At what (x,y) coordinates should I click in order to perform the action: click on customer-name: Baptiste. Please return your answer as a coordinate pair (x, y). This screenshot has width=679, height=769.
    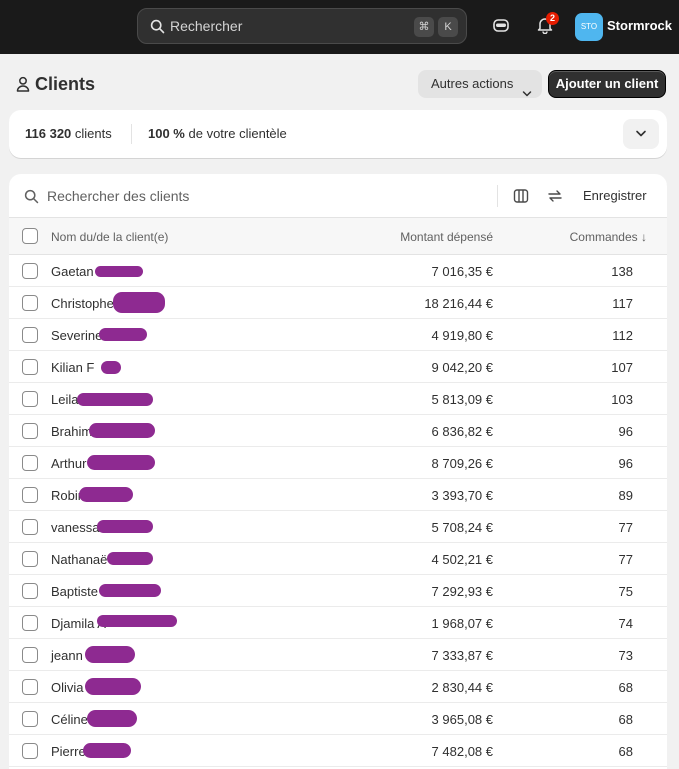
    Looking at the image, I should click on (74, 591).